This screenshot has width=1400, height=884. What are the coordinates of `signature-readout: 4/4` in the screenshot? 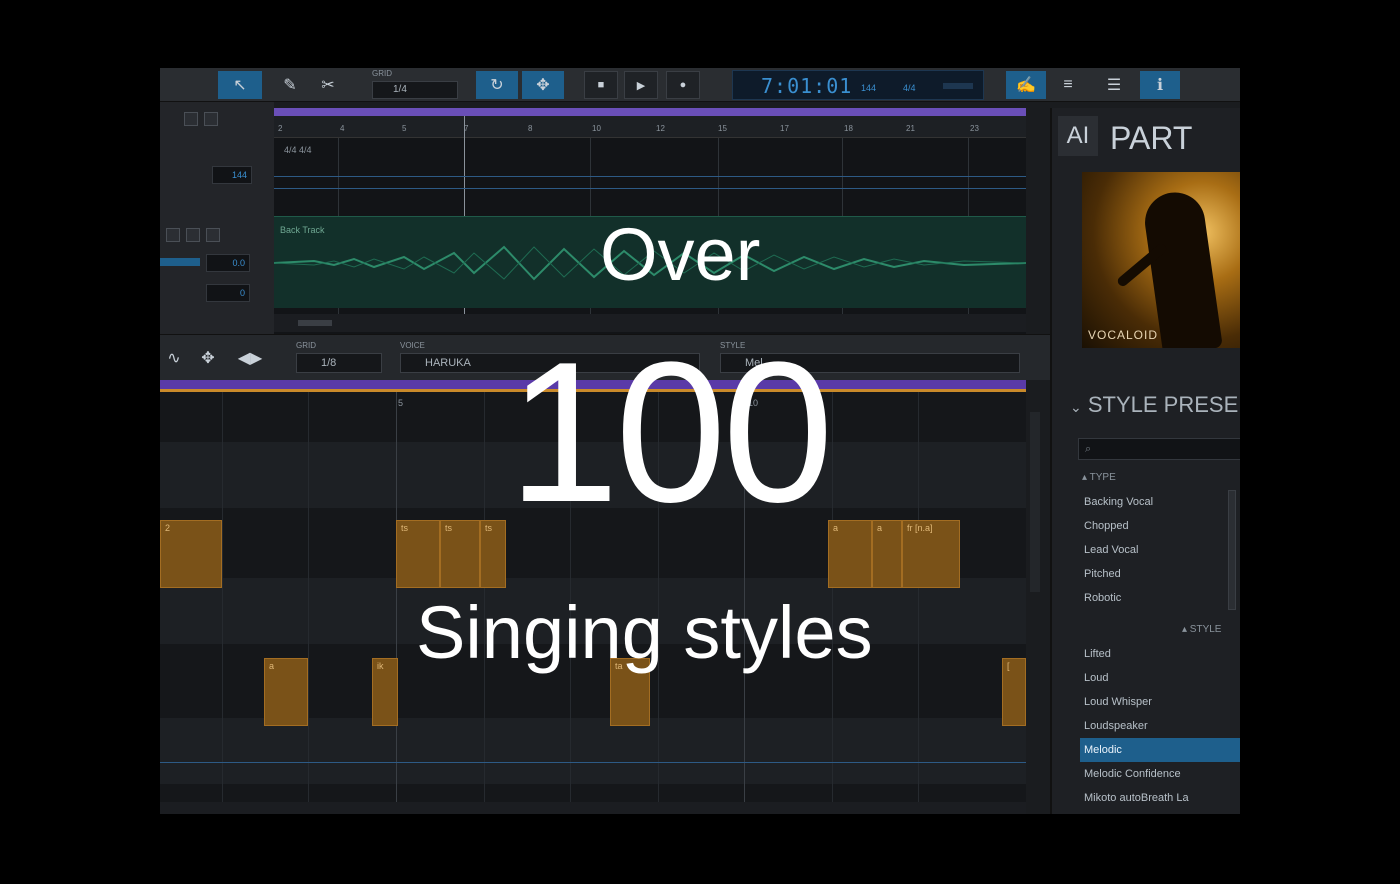 It's located at (909, 88).